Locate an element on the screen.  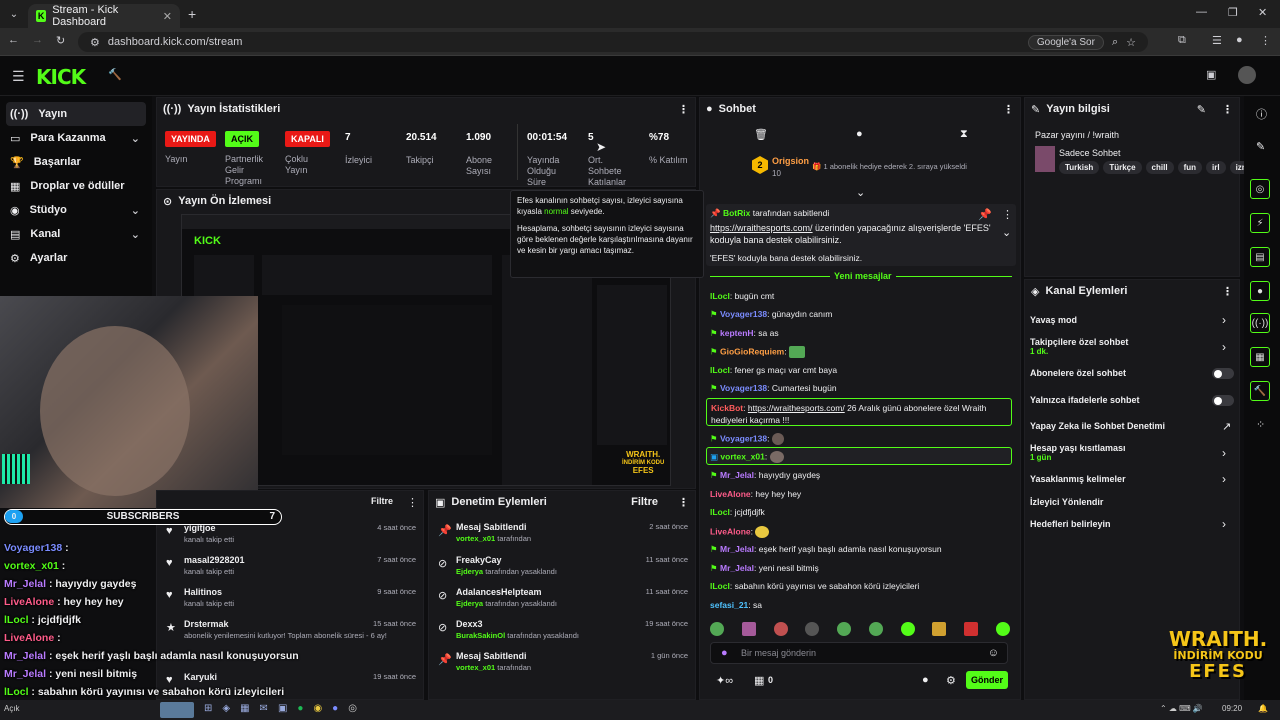
chat-settings-bubble-icon: ● is located at coordinates (925, 680).